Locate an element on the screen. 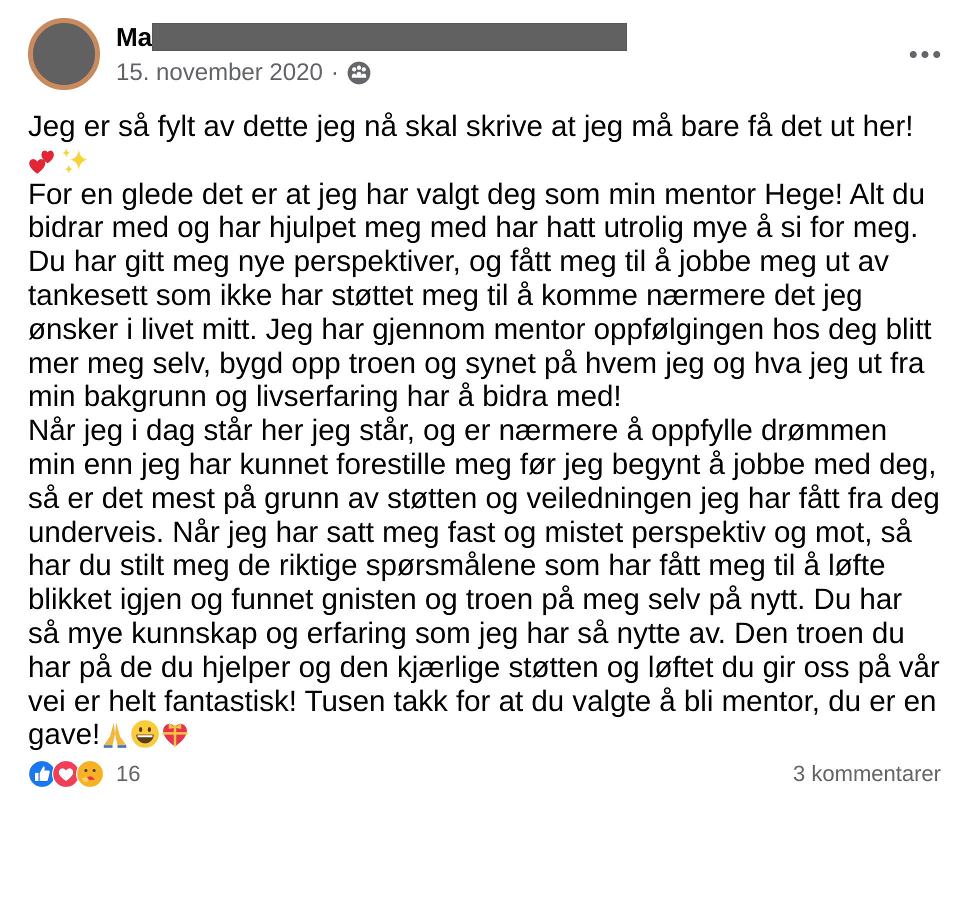  post-date: 15. november 2020 is located at coordinates (219, 72).